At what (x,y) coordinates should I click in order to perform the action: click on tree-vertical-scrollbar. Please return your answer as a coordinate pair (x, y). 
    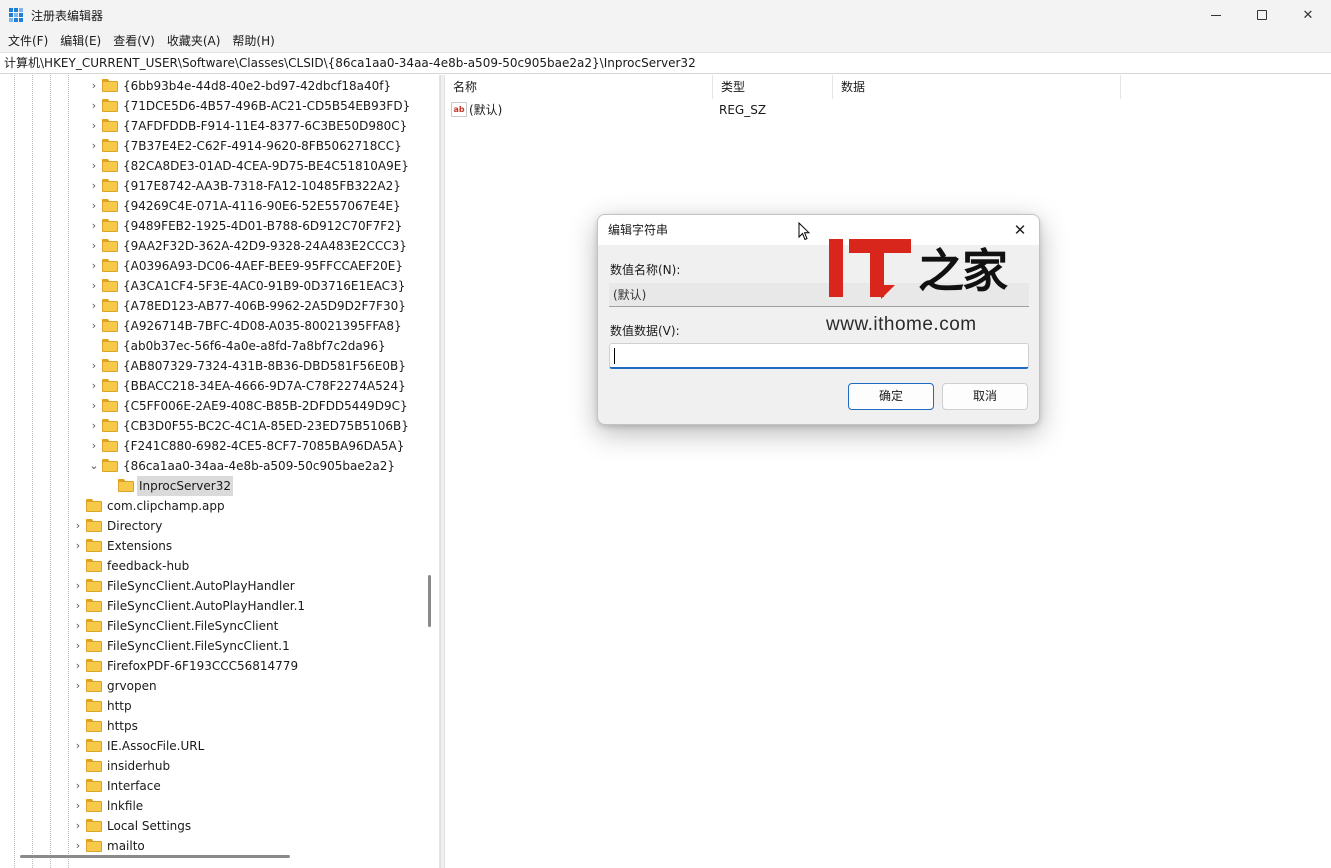
    Looking at the image, I should click on (429, 601).